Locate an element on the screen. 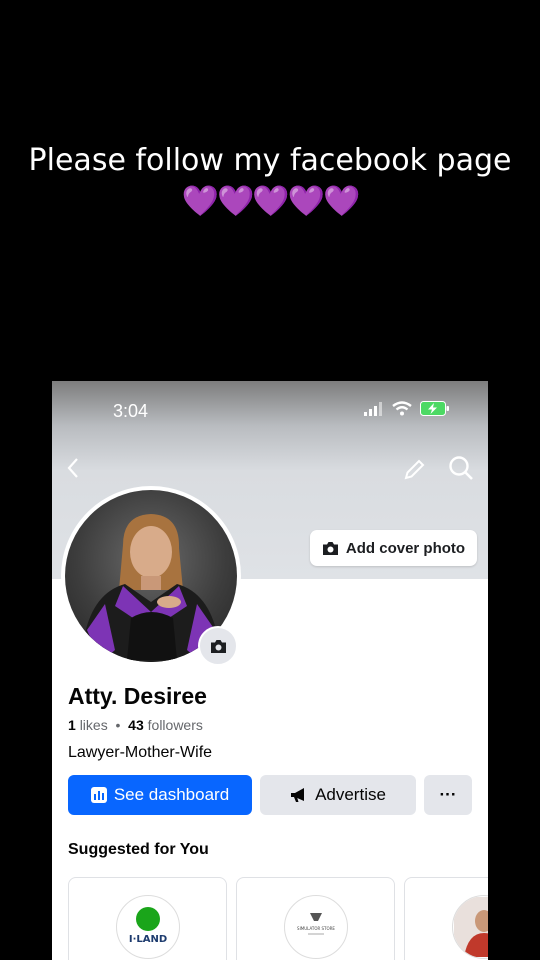 The image size is (540, 960). signal-icon is located at coordinates (373, 408).